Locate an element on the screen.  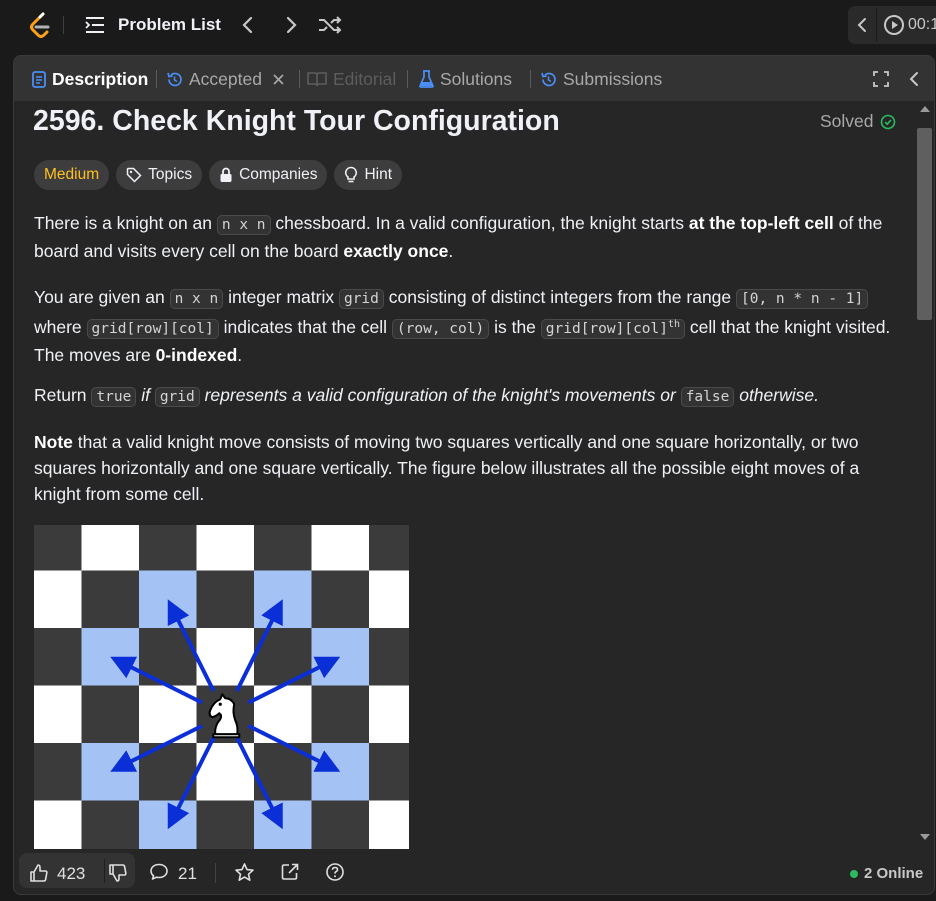
help-icon is located at coordinates (335, 872).